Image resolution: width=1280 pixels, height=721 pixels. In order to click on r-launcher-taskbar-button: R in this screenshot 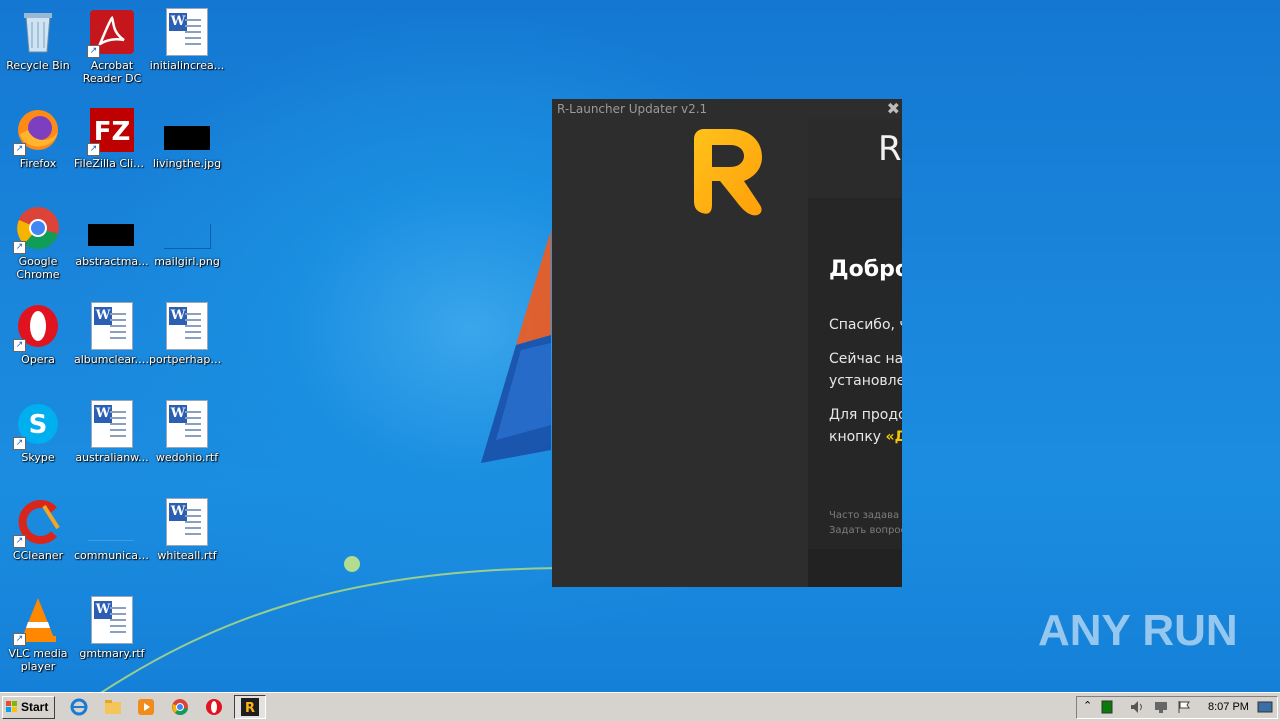, I will do `click(250, 707)`.